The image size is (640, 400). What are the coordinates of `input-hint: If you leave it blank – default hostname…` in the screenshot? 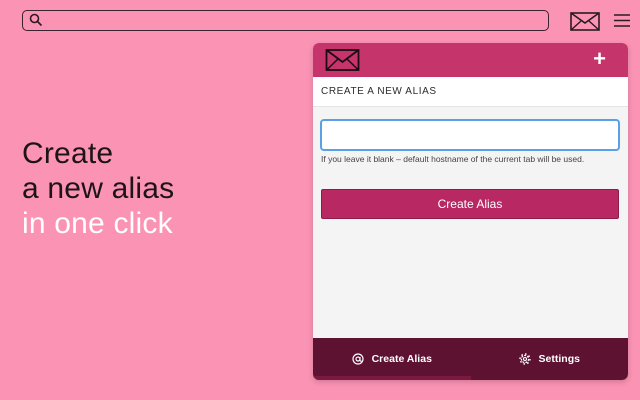 It's located at (453, 159).